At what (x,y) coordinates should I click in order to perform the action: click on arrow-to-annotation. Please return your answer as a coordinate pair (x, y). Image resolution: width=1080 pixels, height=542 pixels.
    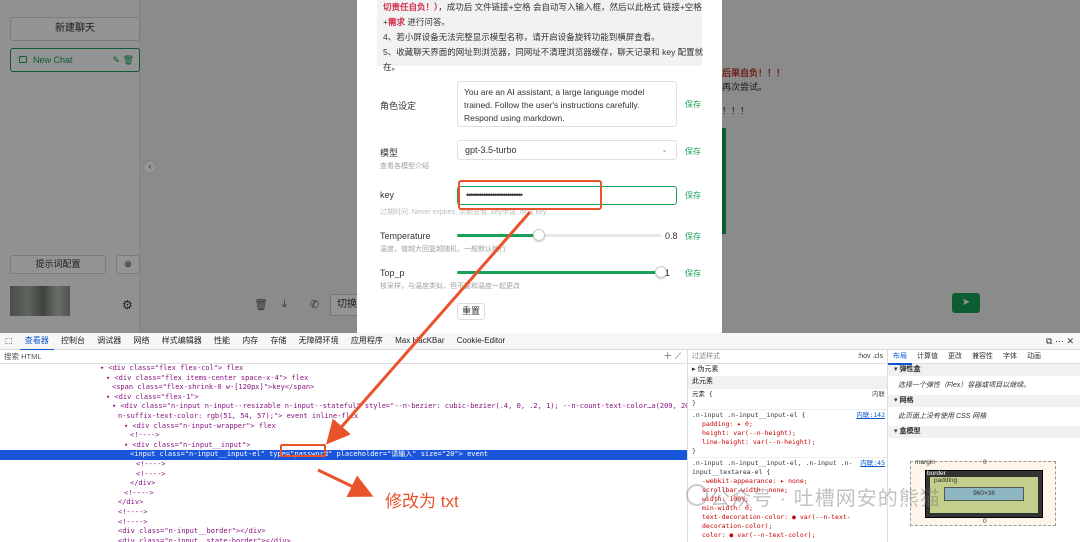
    Looking at the image, I should click on (345, 483).